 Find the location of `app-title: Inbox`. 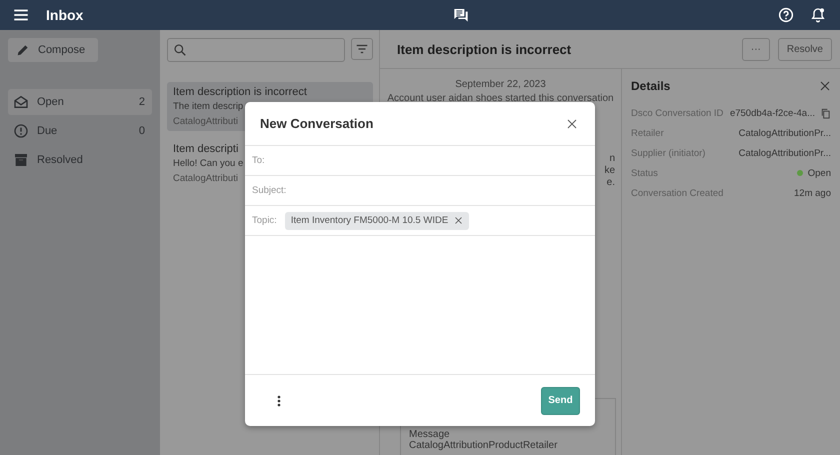

app-title: Inbox is located at coordinates (65, 15).